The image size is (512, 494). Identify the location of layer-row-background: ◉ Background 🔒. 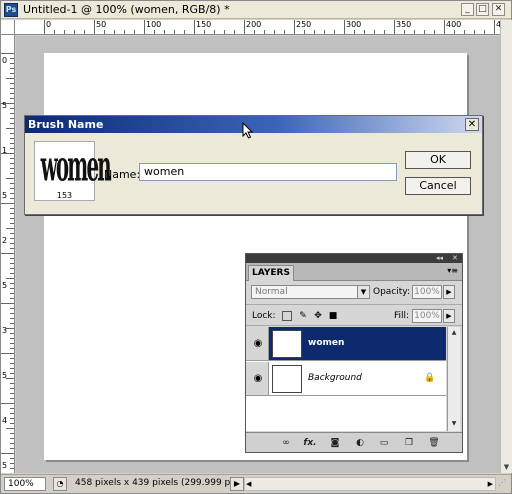
(346, 379).